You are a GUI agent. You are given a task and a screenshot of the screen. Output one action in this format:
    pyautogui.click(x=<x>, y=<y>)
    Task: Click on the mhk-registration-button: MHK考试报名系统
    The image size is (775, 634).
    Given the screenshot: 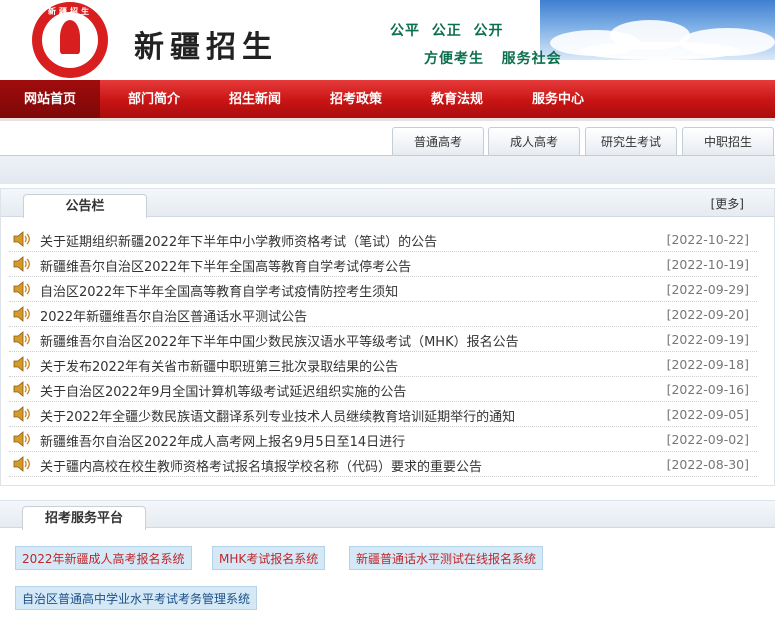 What is the action you would take?
    pyautogui.click(x=269, y=558)
    